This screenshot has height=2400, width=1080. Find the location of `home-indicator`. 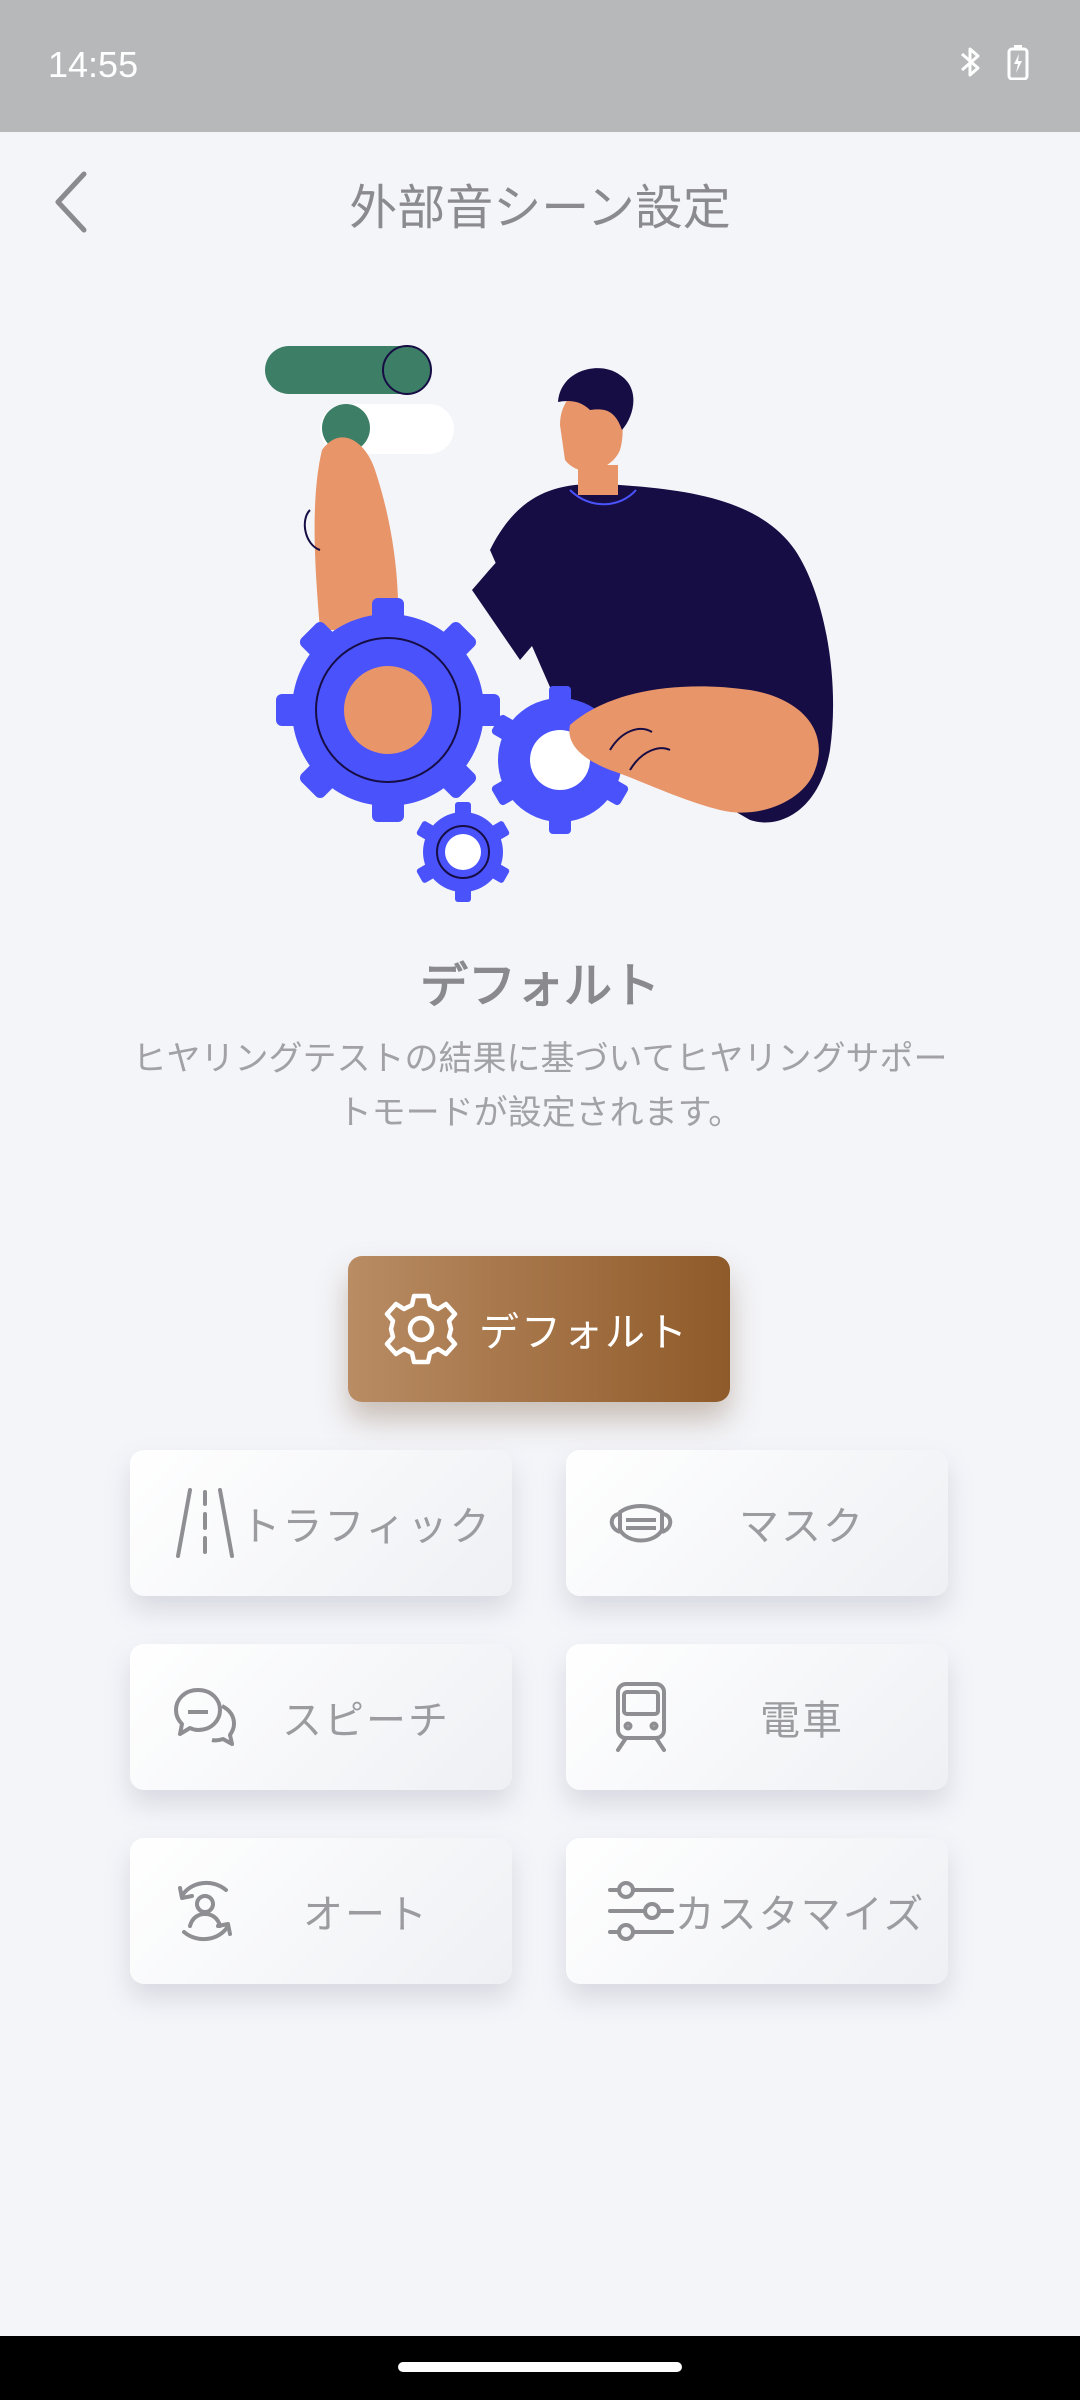

home-indicator is located at coordinates (540, 2367).